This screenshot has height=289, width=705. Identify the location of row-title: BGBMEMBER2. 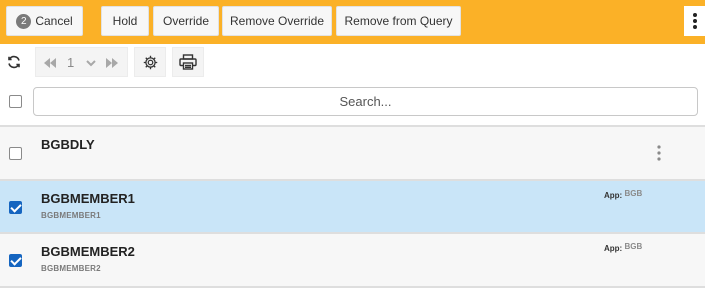
(88, 251).